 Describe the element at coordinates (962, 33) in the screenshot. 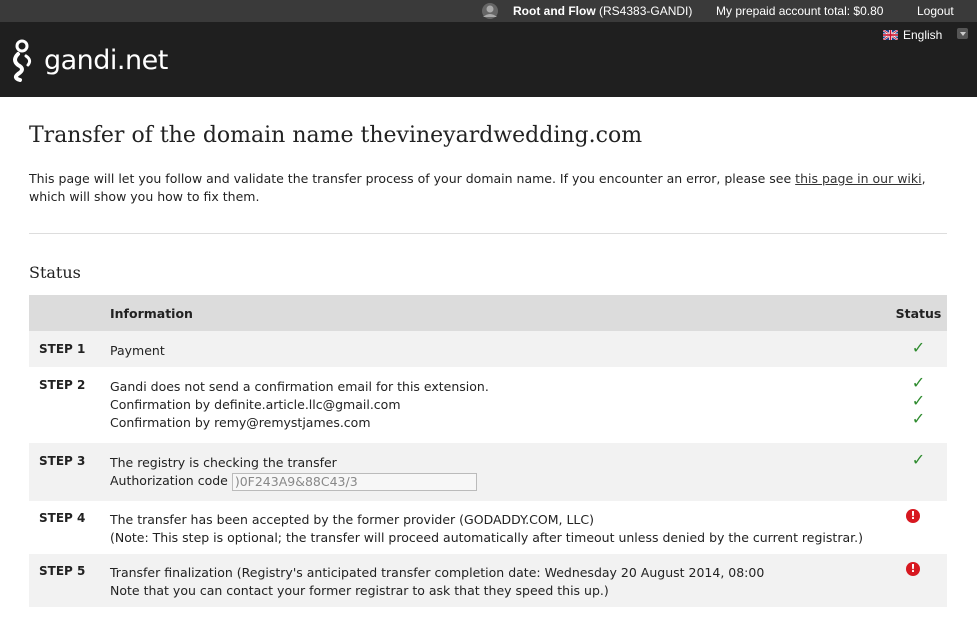

I see `chevron-down-icon` at that location.